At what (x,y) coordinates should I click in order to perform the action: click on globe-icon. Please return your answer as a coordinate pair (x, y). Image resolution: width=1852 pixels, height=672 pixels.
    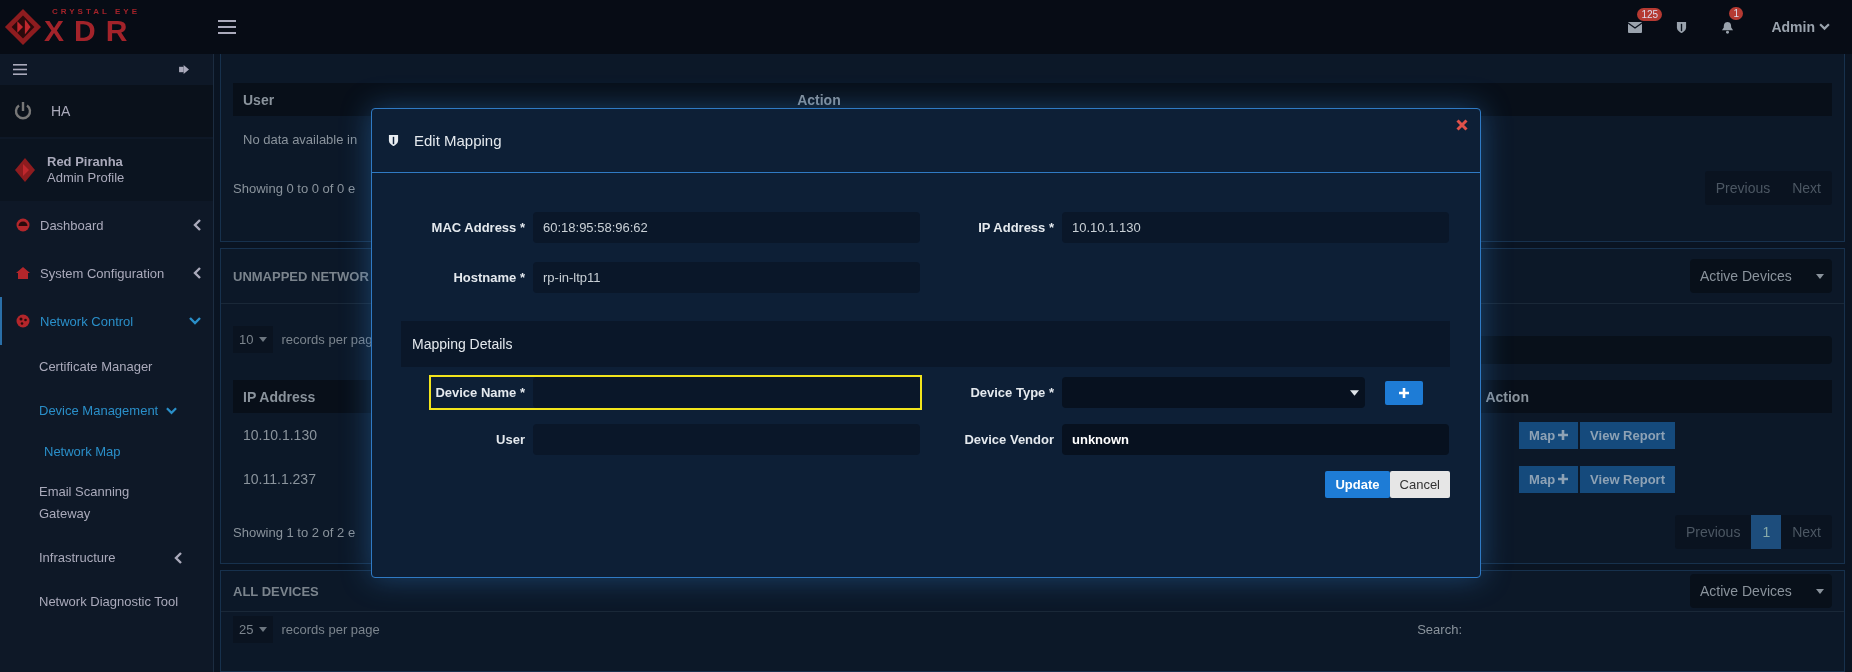
    Looking at the image, I should click on (23, 321).